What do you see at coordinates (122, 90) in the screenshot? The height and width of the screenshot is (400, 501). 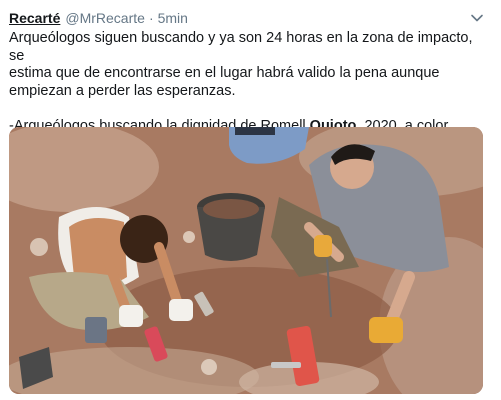 I see `tweet-text-line: empiezan a perder las esperanzas.` at bounding box center [122, 90].